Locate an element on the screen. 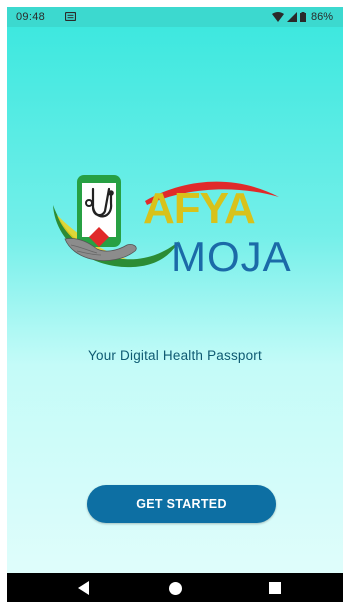 The height and width of the screenshot is (602, 350). back-icon is located at coordinates (83, 588).